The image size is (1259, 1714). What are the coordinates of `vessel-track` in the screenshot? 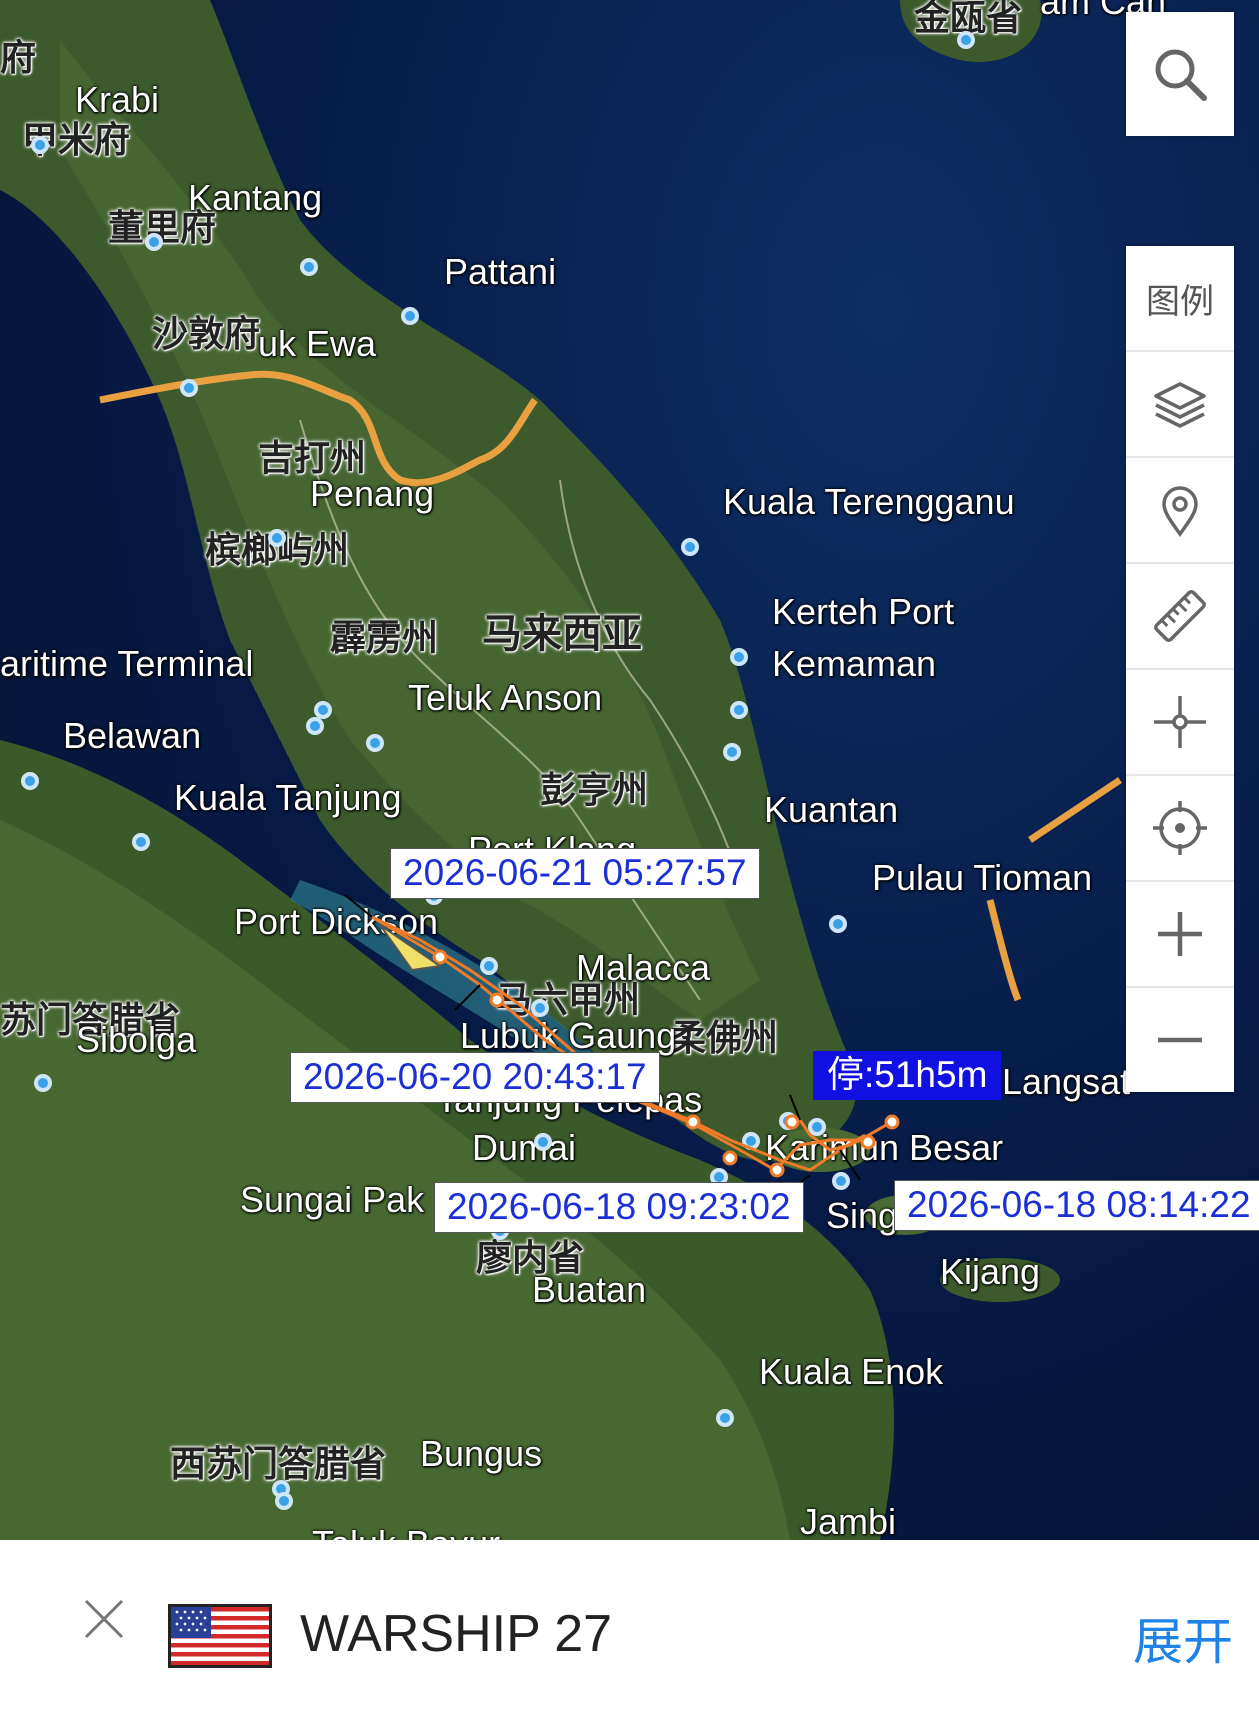 It's located at (622, 1042).